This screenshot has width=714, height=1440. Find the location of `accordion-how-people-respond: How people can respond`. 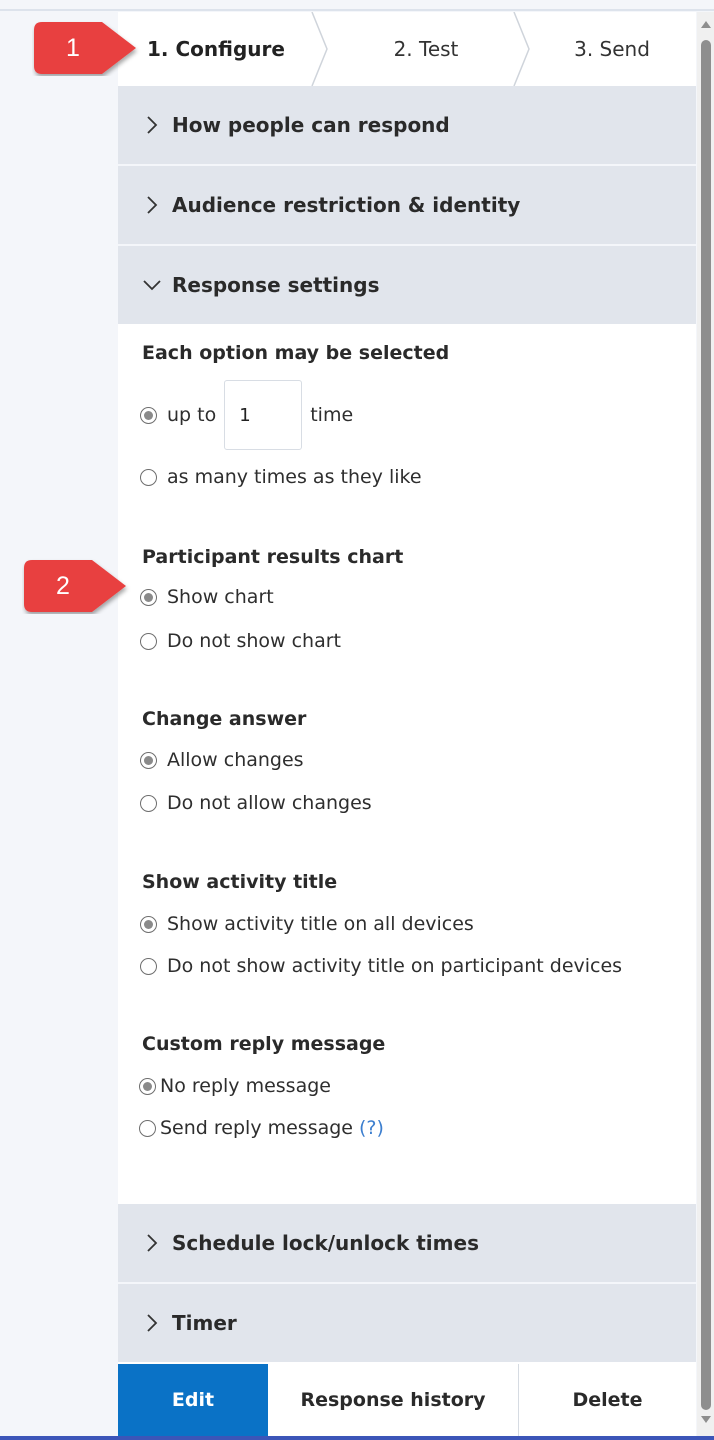

accordion-how-people-respond: How people can respond is located at coordinates (407, 125).